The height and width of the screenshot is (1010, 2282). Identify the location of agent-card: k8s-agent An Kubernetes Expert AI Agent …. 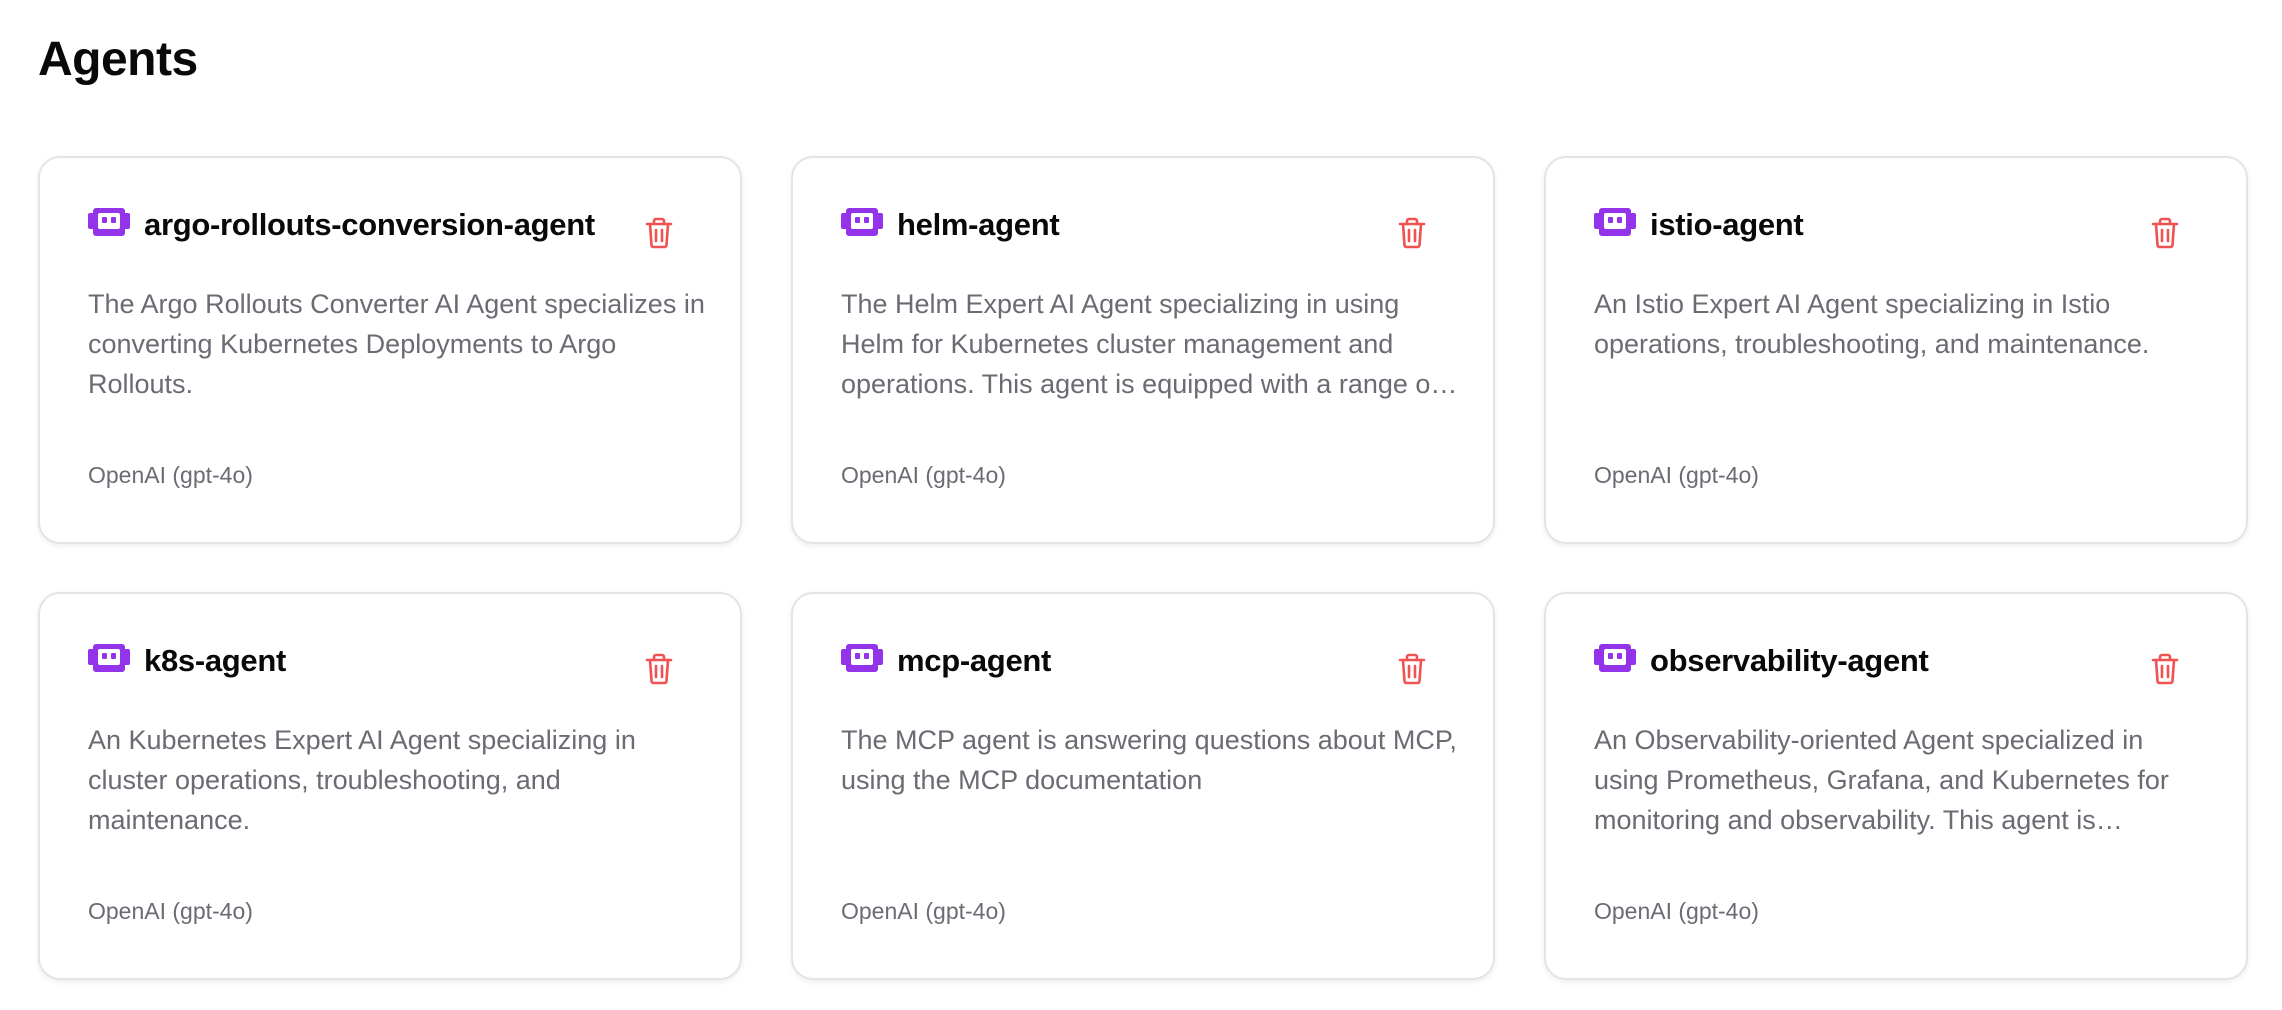
(390, 786).